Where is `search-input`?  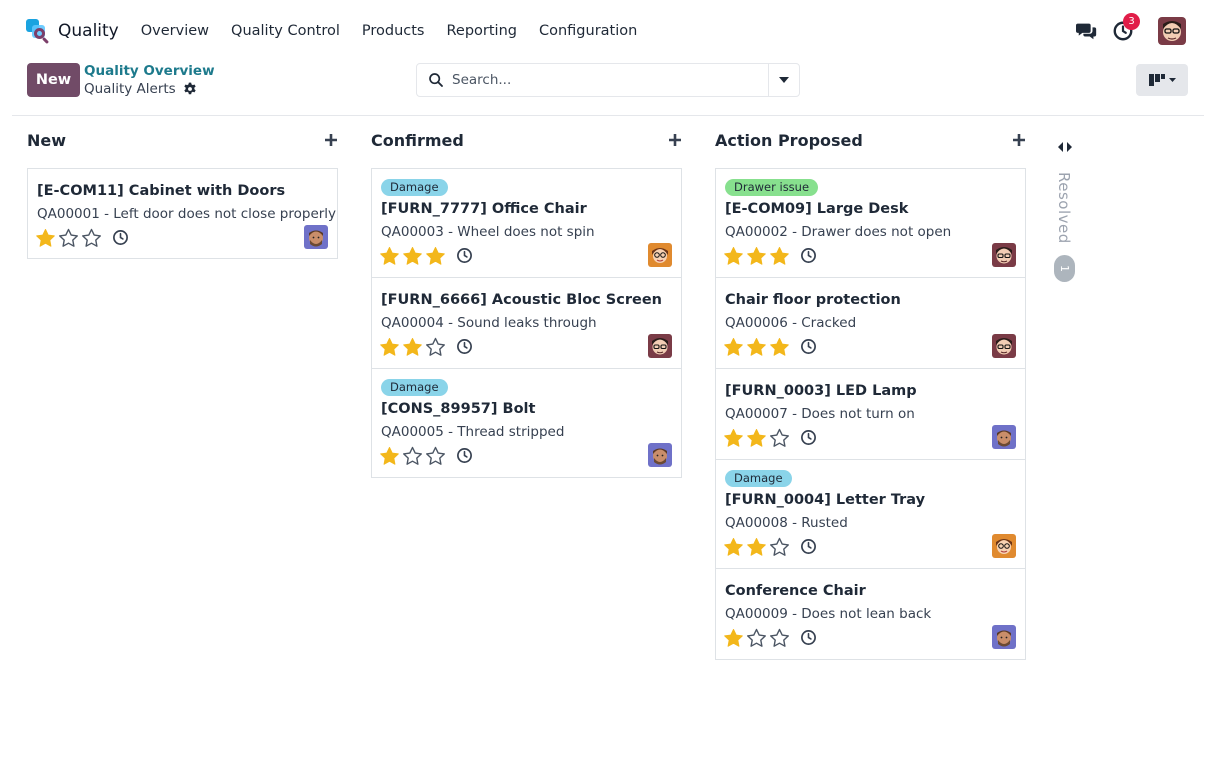
search-input is located at coordinates (610, 80).